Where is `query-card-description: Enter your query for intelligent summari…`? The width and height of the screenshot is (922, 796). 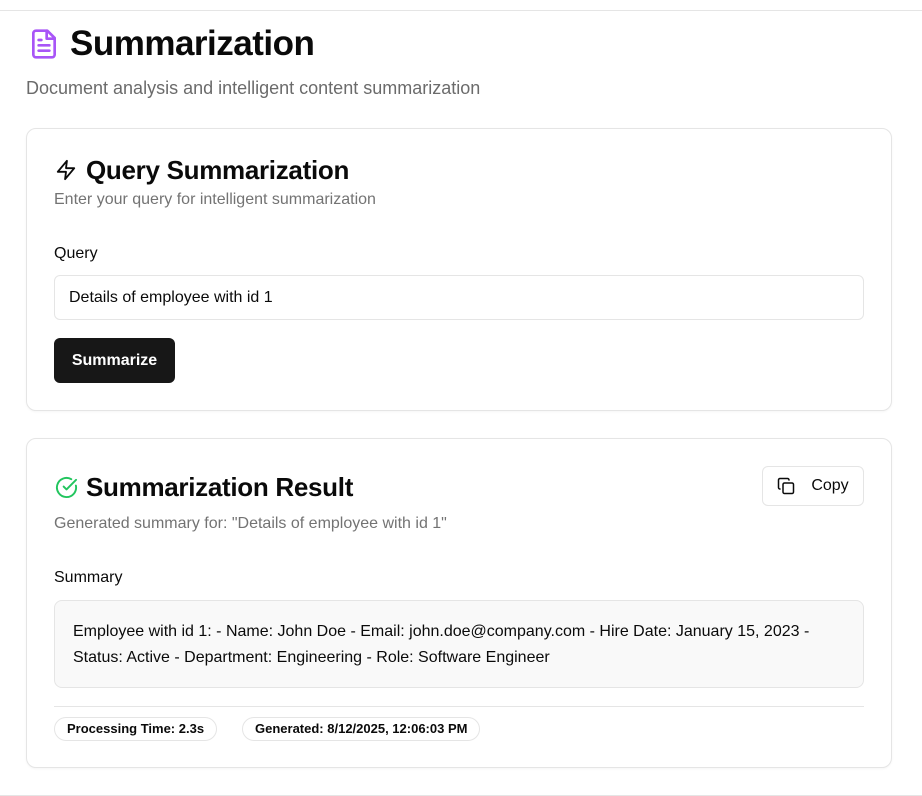 query-card-description: Enter your query for intelligent summari… is located at coordinates (215, 199).